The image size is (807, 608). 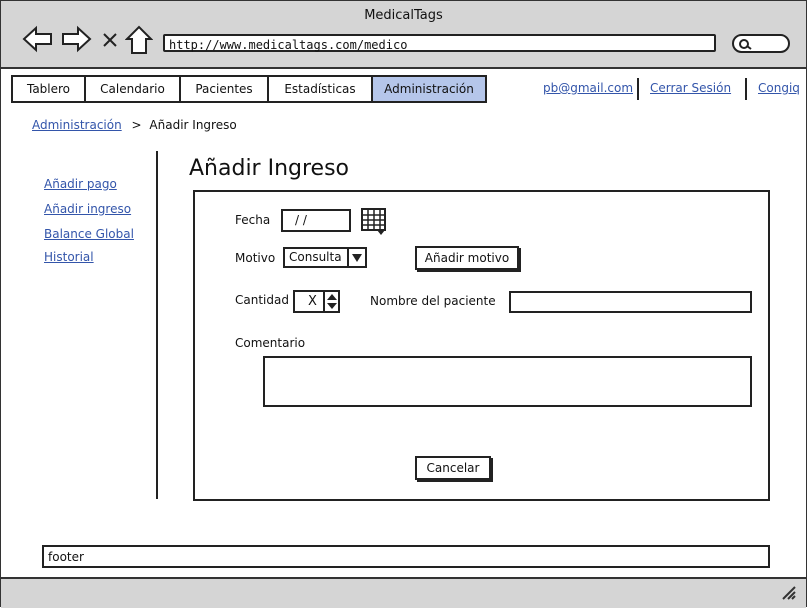 I want to click on motivo-selected-value: Consulta, so click(x=315, y=257).